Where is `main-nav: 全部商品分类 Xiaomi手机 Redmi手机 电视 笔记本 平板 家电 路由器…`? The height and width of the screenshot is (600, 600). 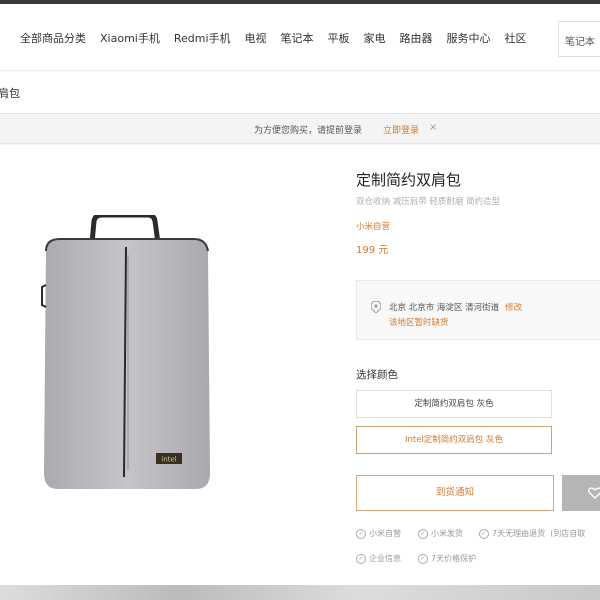
main-nav: 全部商品分类 Xiaomi手机 Redmi手机 电视 笔记本 平板 家电 路由器… is located at coordinates (273, 38).